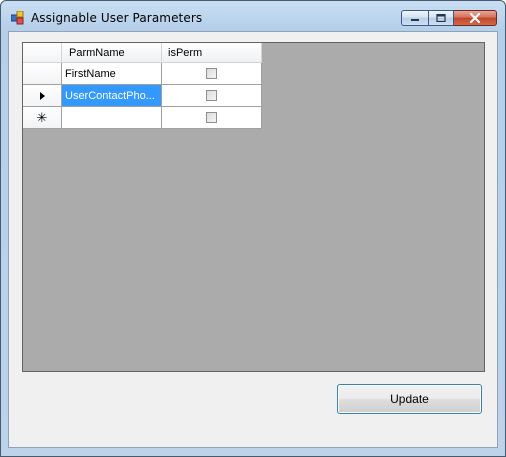  I want to click on minimize-button, so click(414, 18).